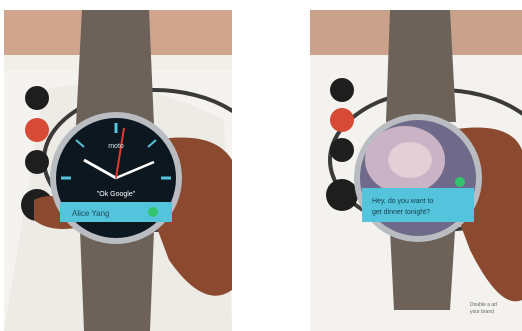 This screenshot has width=522, height=331. I want to click on sign-line2: your brand, so click(482, 312).